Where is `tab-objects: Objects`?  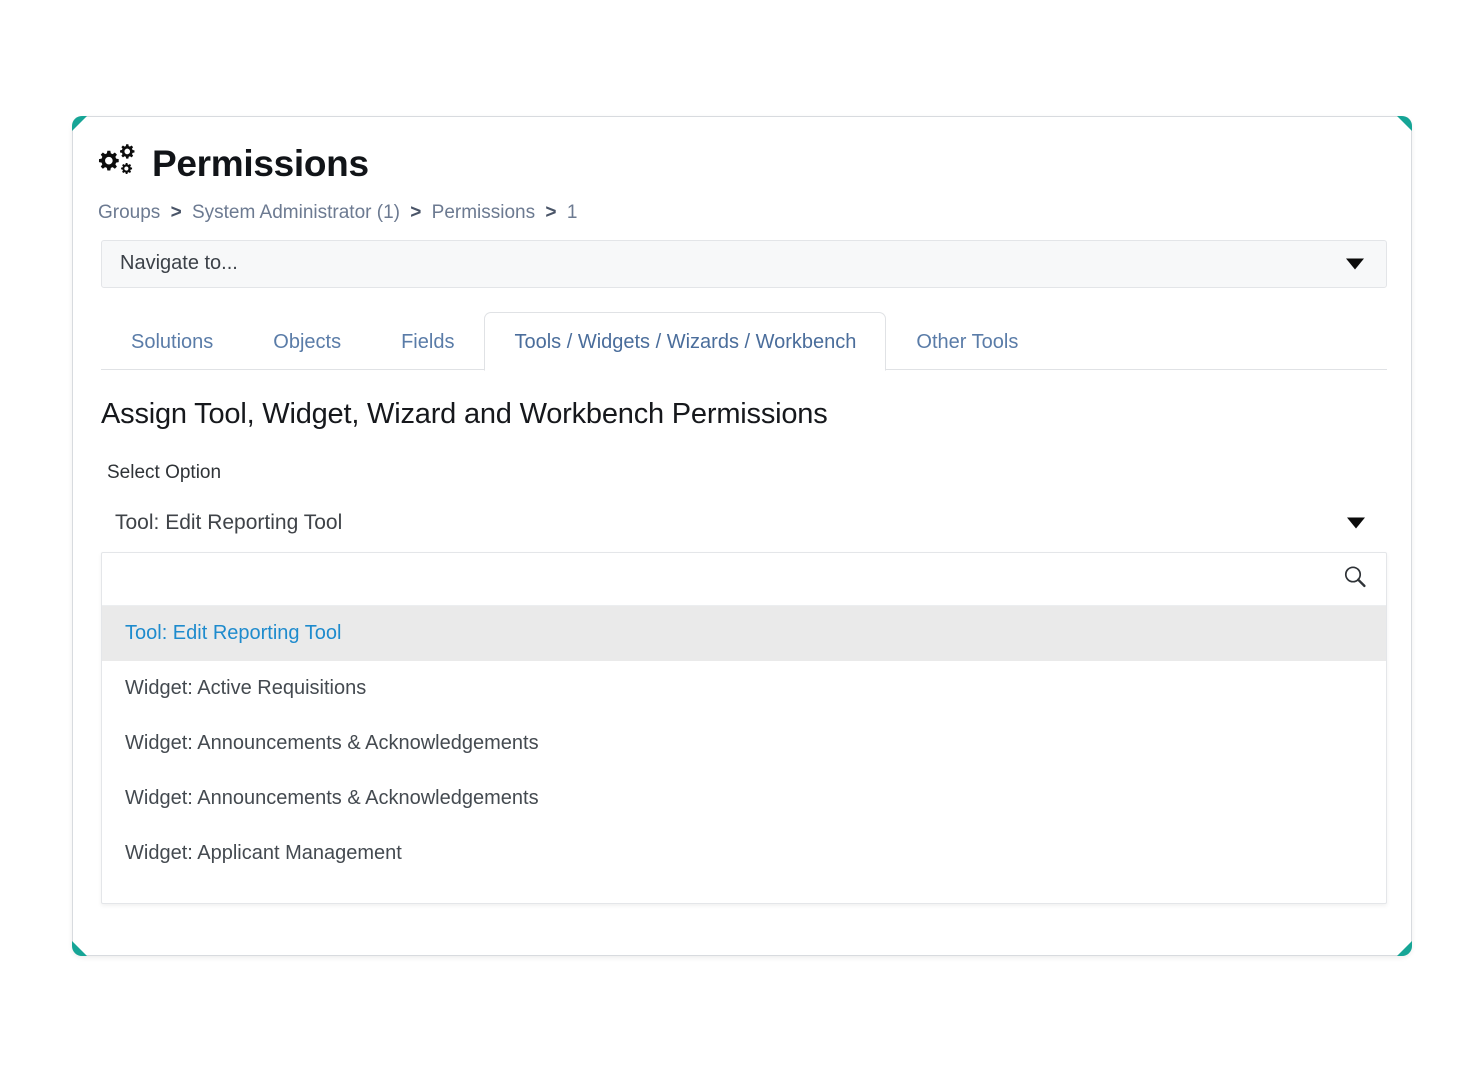
tab-objects: Objects is located at coordinates (307, 341).